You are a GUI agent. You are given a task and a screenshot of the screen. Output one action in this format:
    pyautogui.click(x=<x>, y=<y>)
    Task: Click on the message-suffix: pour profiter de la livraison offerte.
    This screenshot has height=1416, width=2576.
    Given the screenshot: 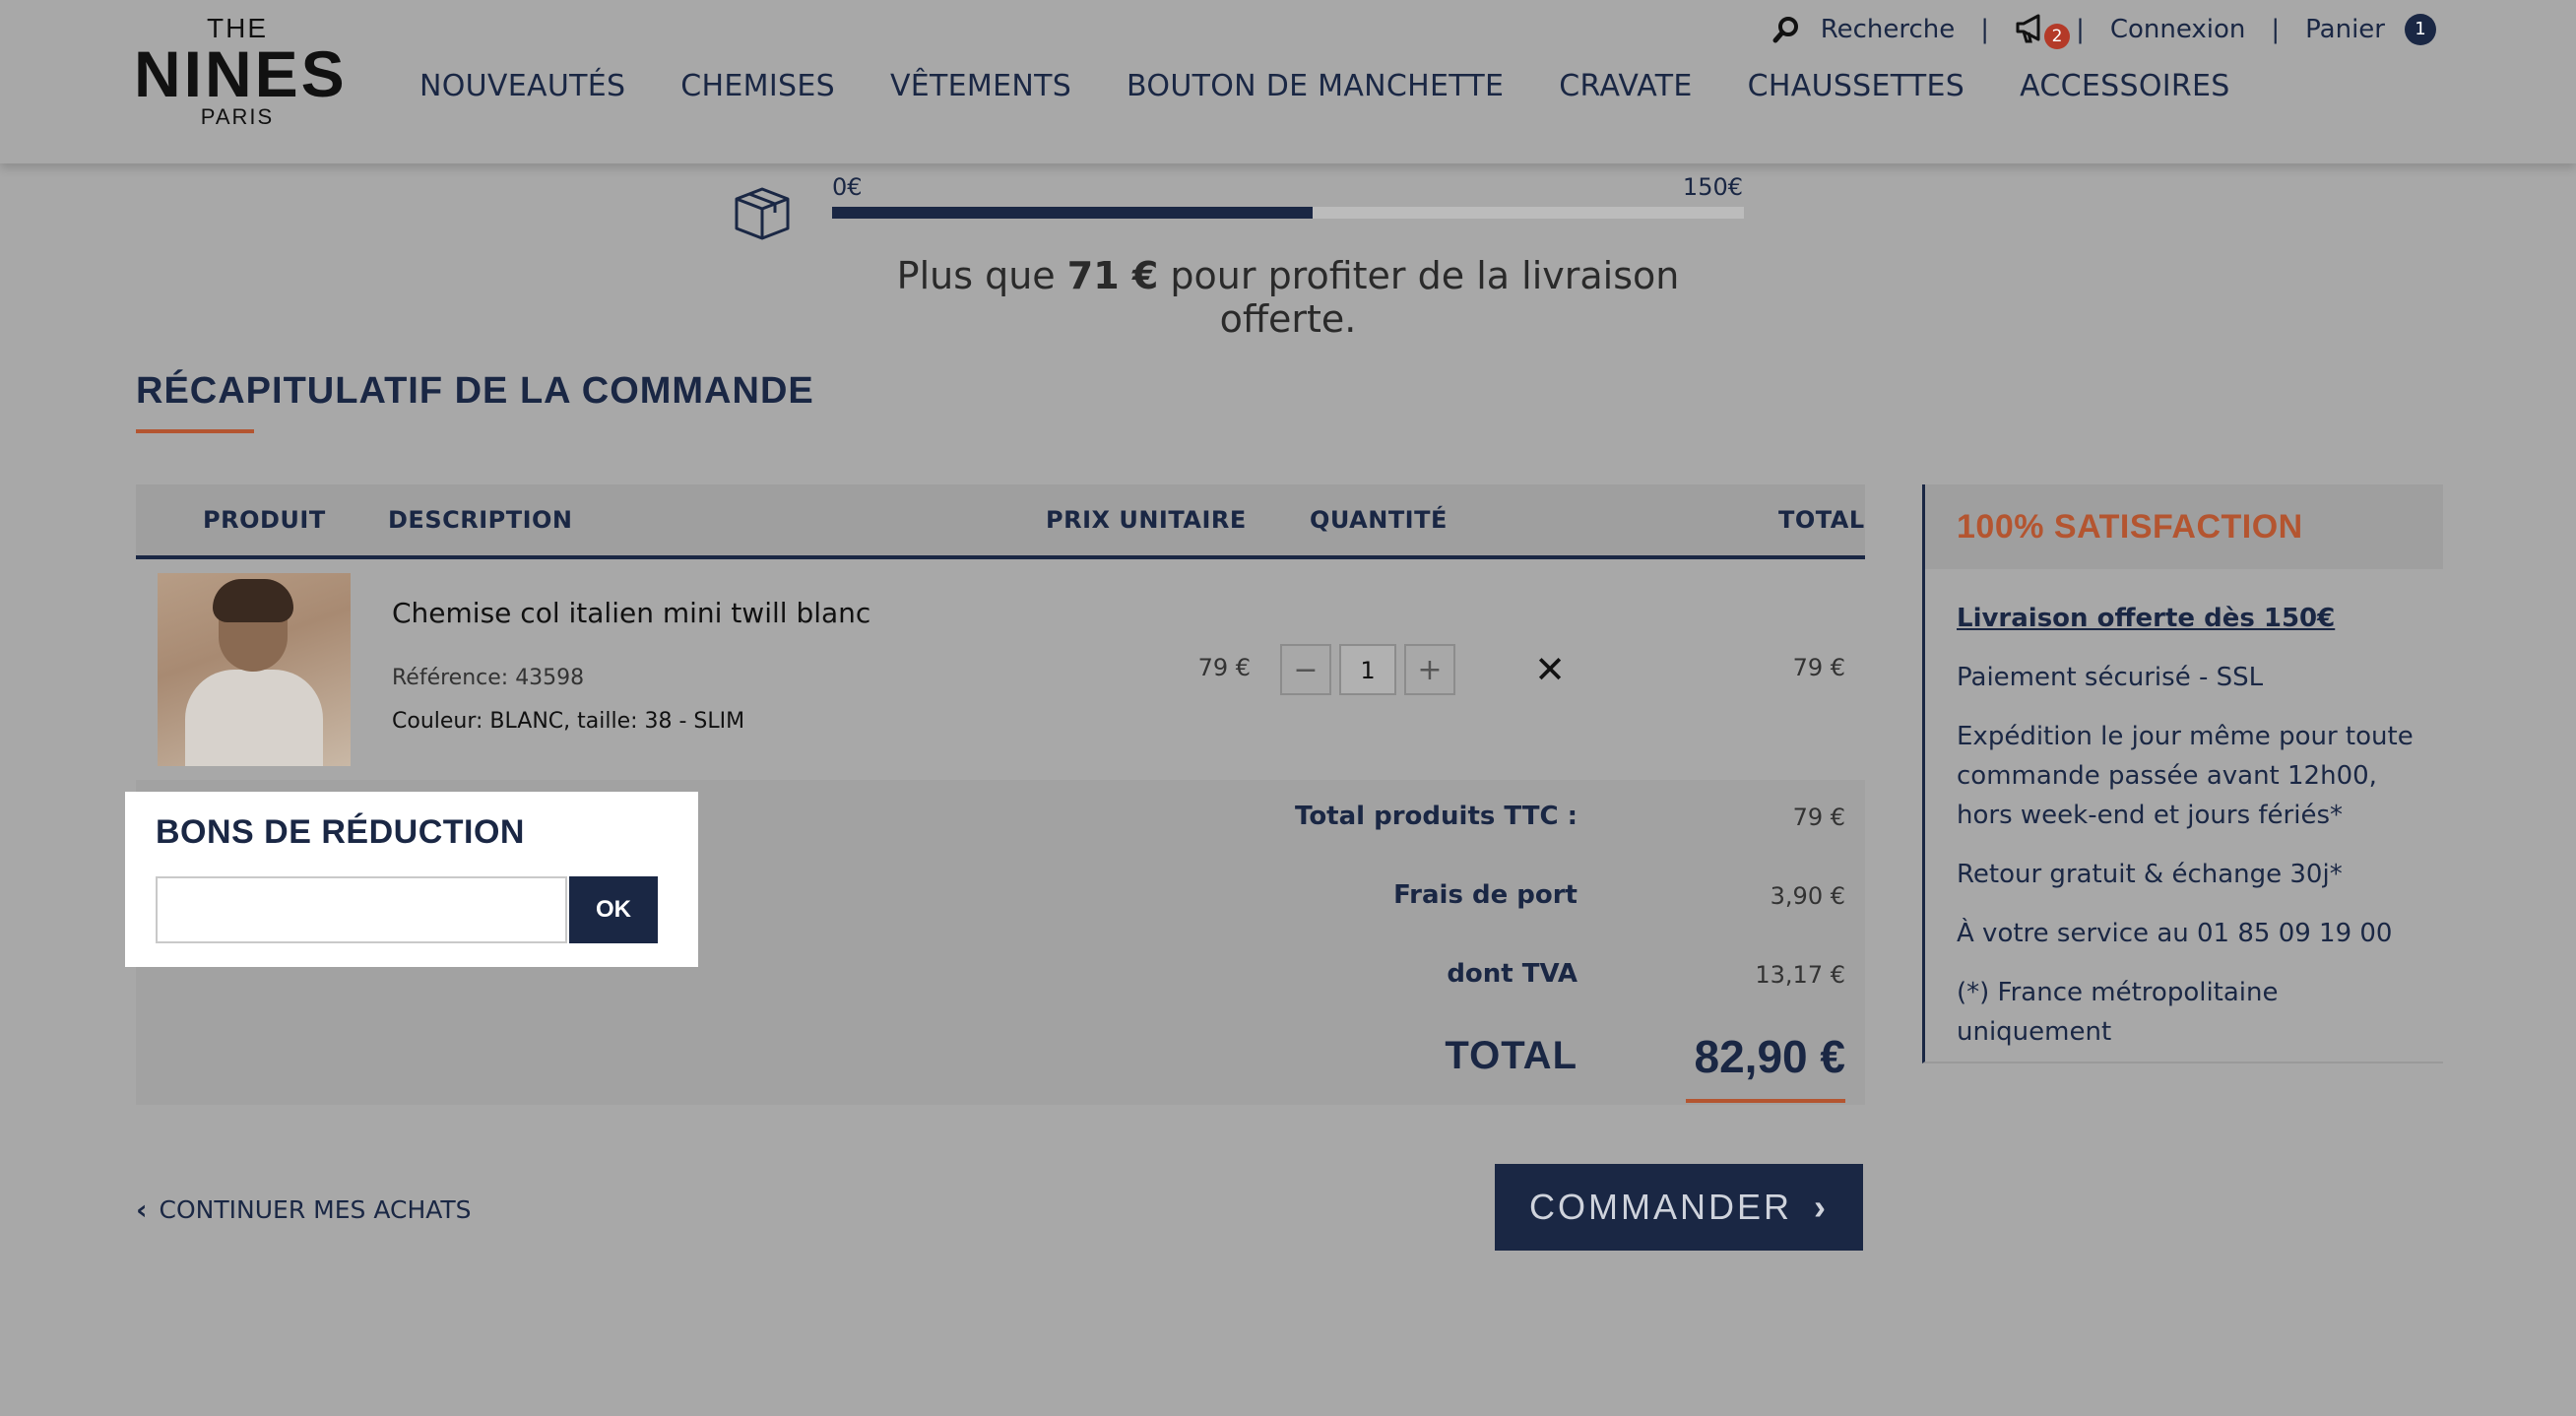 What is the action you would take?
    pyautogui.click(x=1419, y=297)
    